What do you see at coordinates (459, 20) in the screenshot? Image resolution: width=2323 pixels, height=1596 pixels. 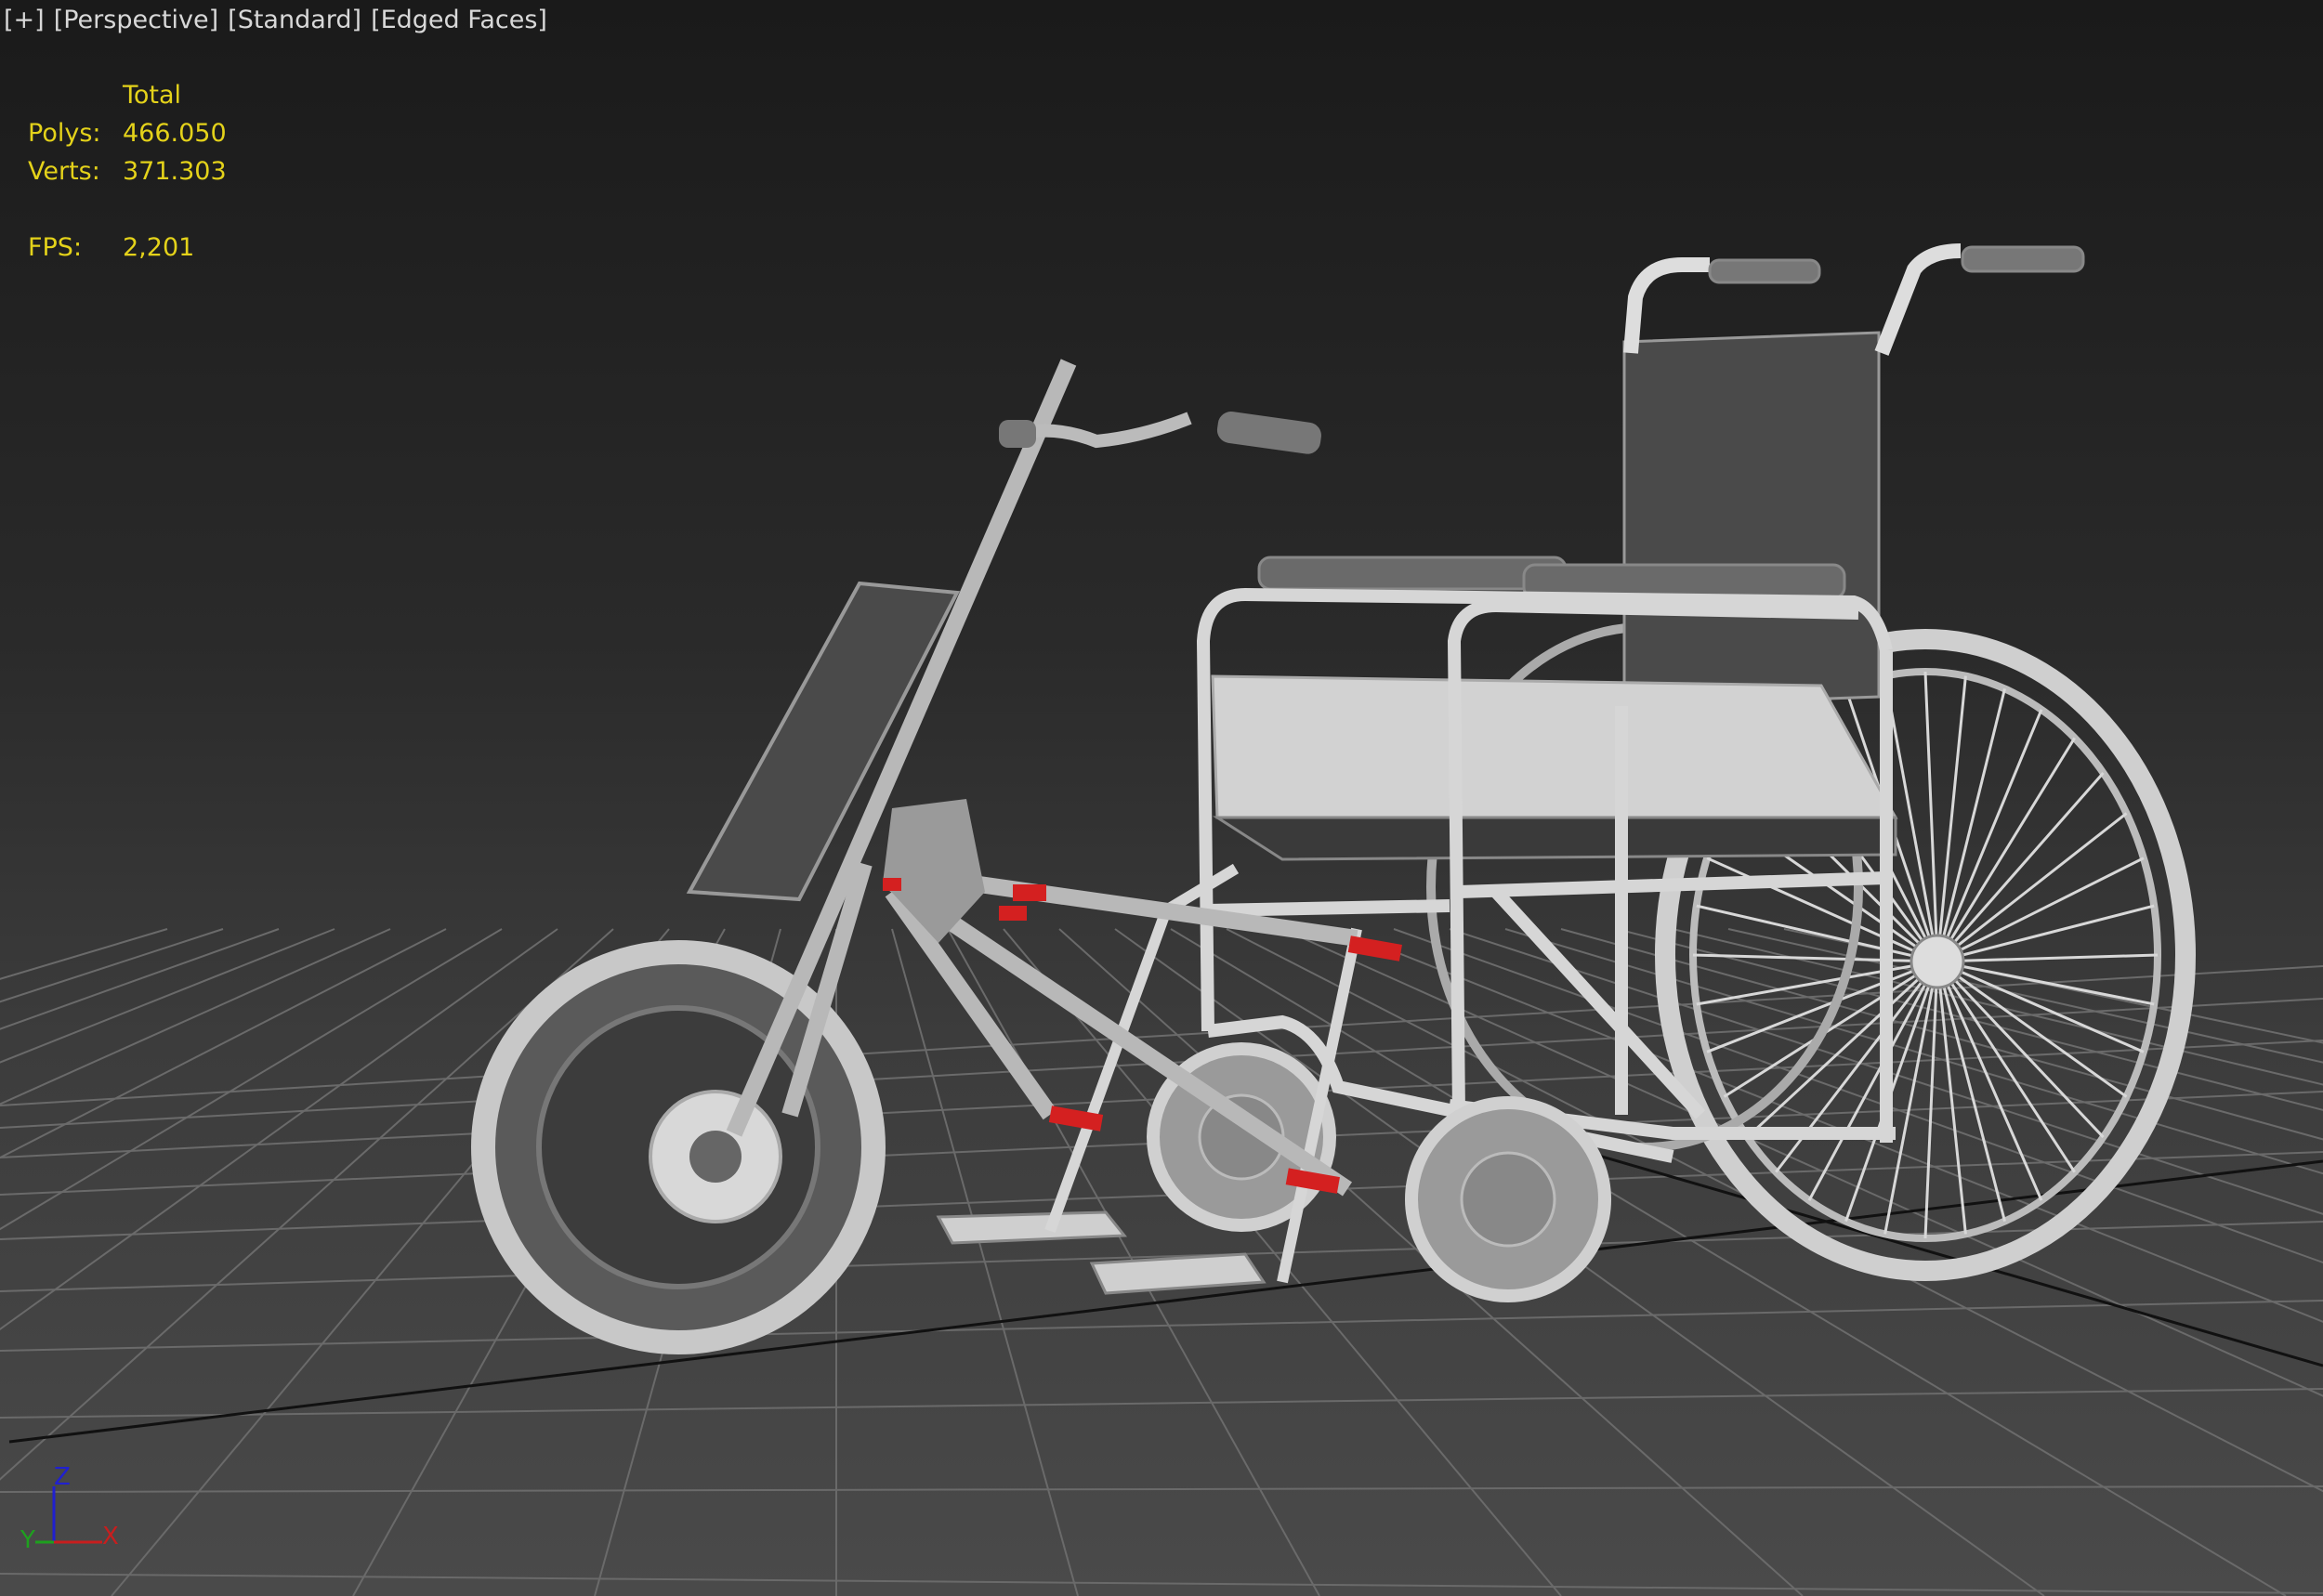 I see `viewport-display-mode-menu: [Edged Faces]` at bounding box center [459, 20].